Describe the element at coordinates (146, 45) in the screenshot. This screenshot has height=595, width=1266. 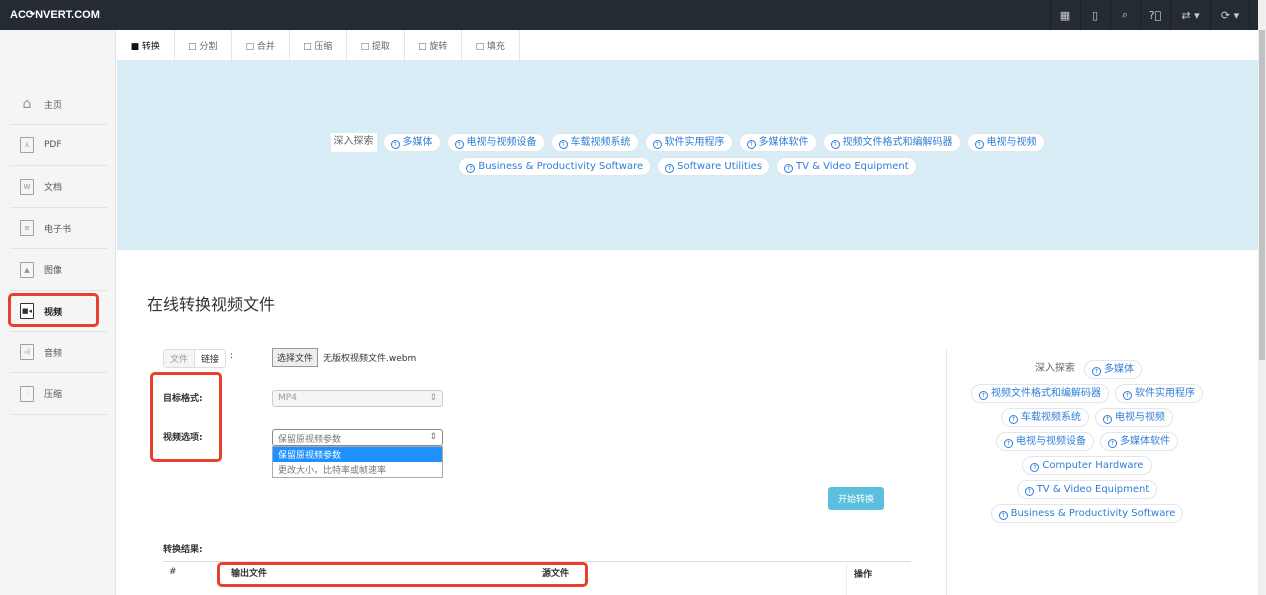
I see `tab-0: ■ 转换` at that location.